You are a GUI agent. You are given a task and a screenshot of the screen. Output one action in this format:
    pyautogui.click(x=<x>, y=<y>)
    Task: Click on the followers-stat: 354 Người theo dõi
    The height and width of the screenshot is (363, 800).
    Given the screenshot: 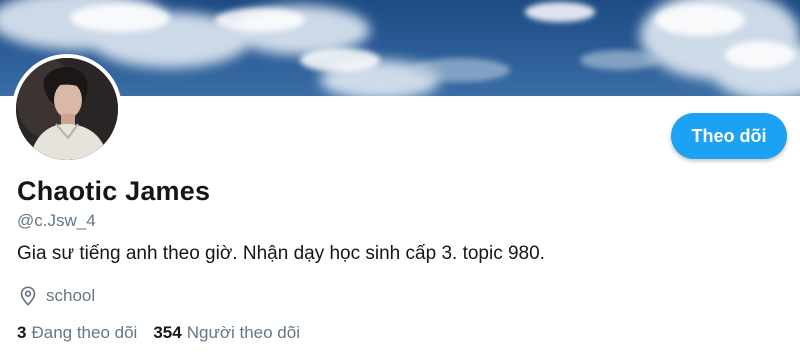 What is the action you would take?
    pyautogui.click(x=226, y=333)
    